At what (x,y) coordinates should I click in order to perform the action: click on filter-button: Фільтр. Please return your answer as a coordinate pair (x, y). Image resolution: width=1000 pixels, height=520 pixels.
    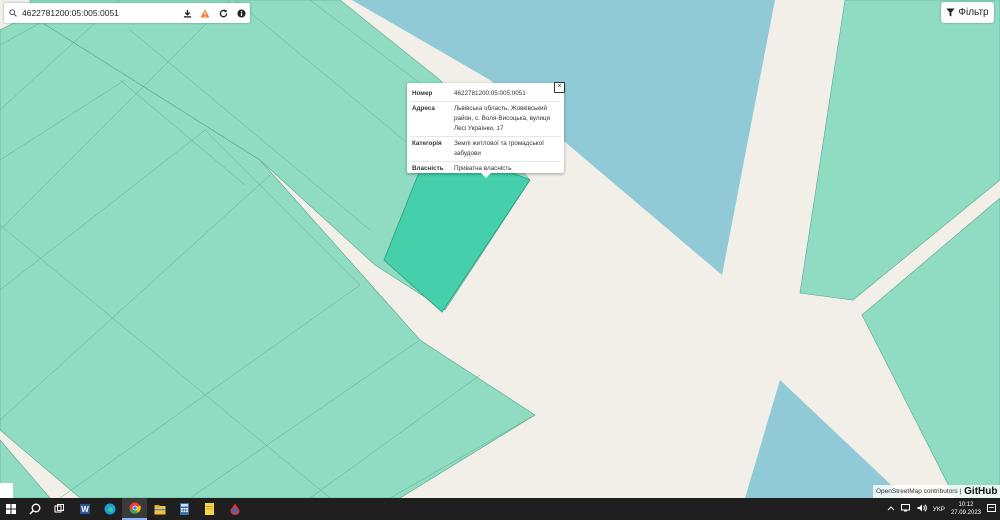
    Looking at the image, I should click on (967, 12).